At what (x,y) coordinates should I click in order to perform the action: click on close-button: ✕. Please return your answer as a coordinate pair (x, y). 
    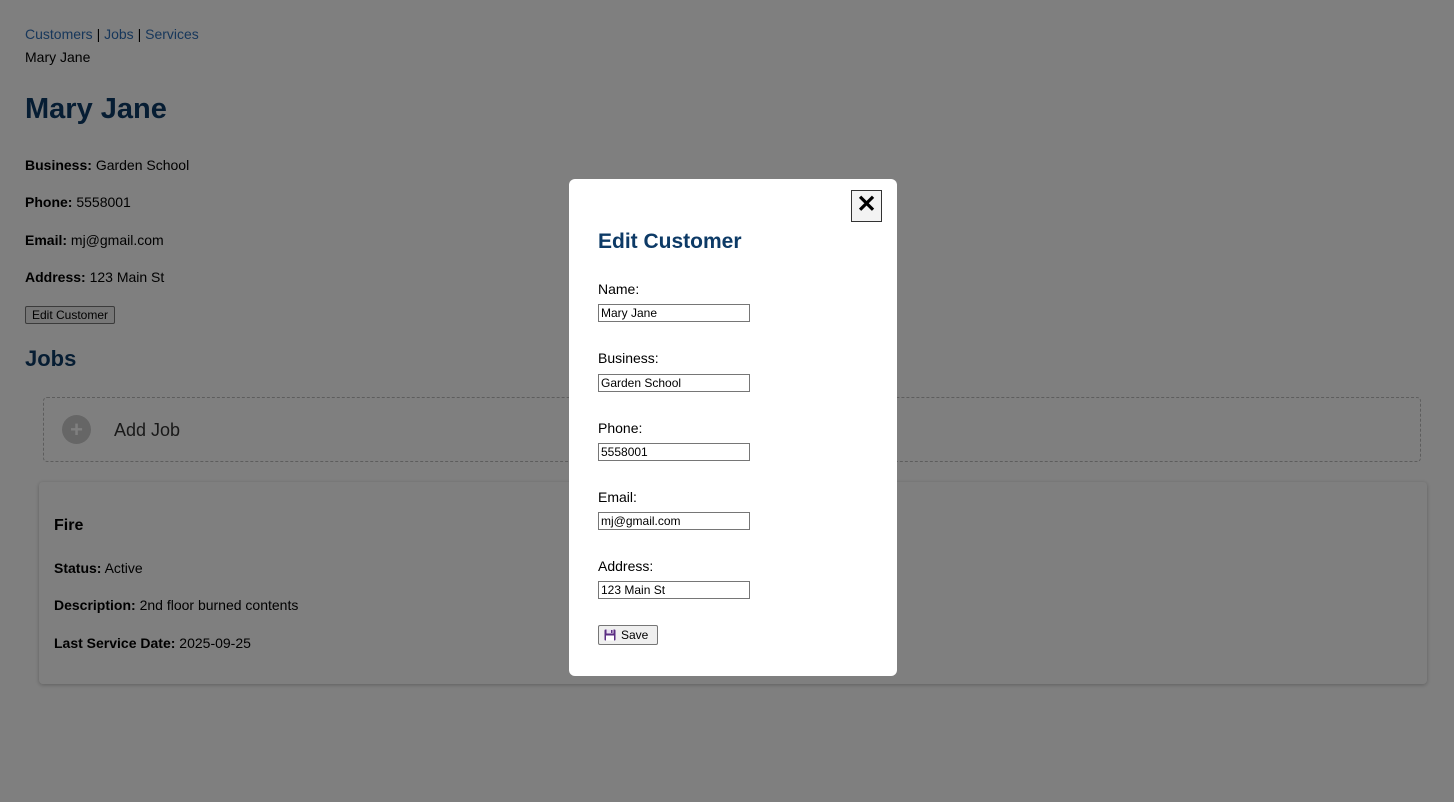
    Looking at the image, I should click on (866, 206).